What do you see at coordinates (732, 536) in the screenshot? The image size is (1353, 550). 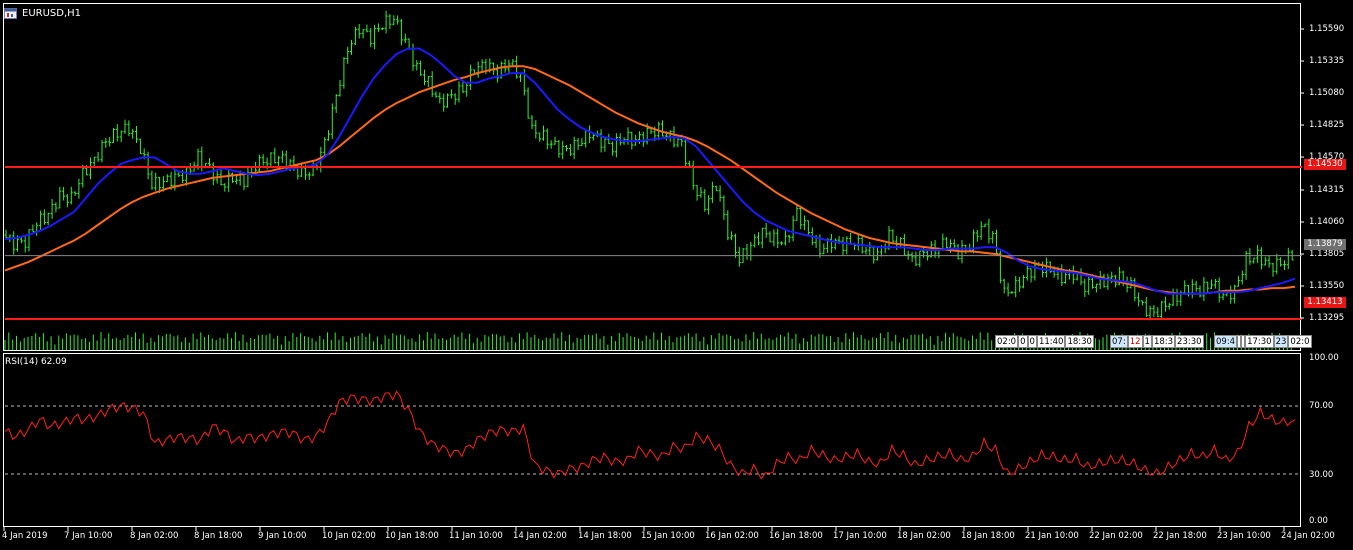 I see `time-label: 16 Jan 02:00` at bounding box center [732, 536].